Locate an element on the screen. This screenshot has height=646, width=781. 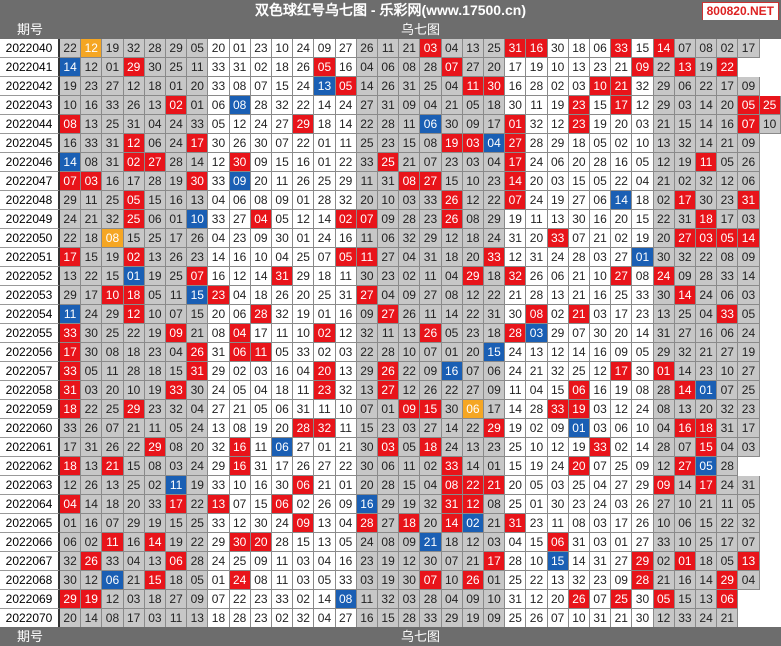
number-cell: 08 is located at coordinates (177, 447).